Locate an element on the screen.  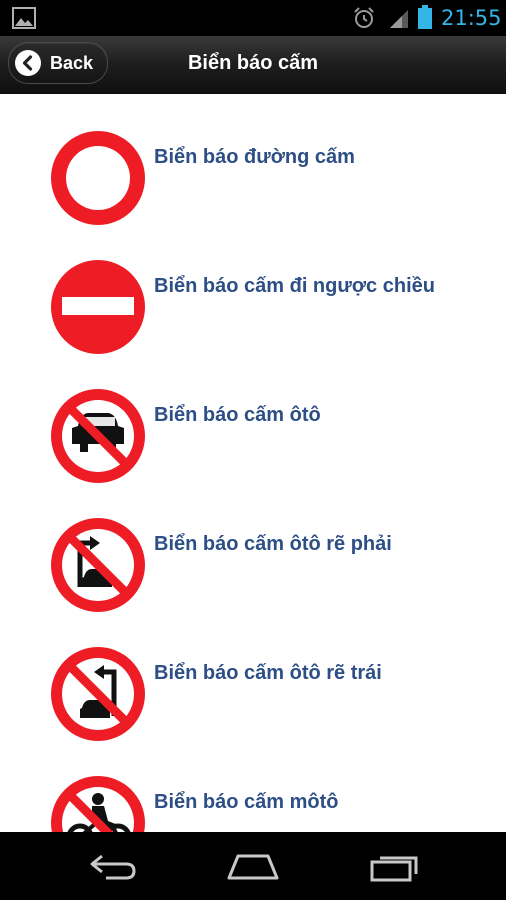
list-item: Biển báo cấm đi ngược chiều is located at coordinates (253, 288).